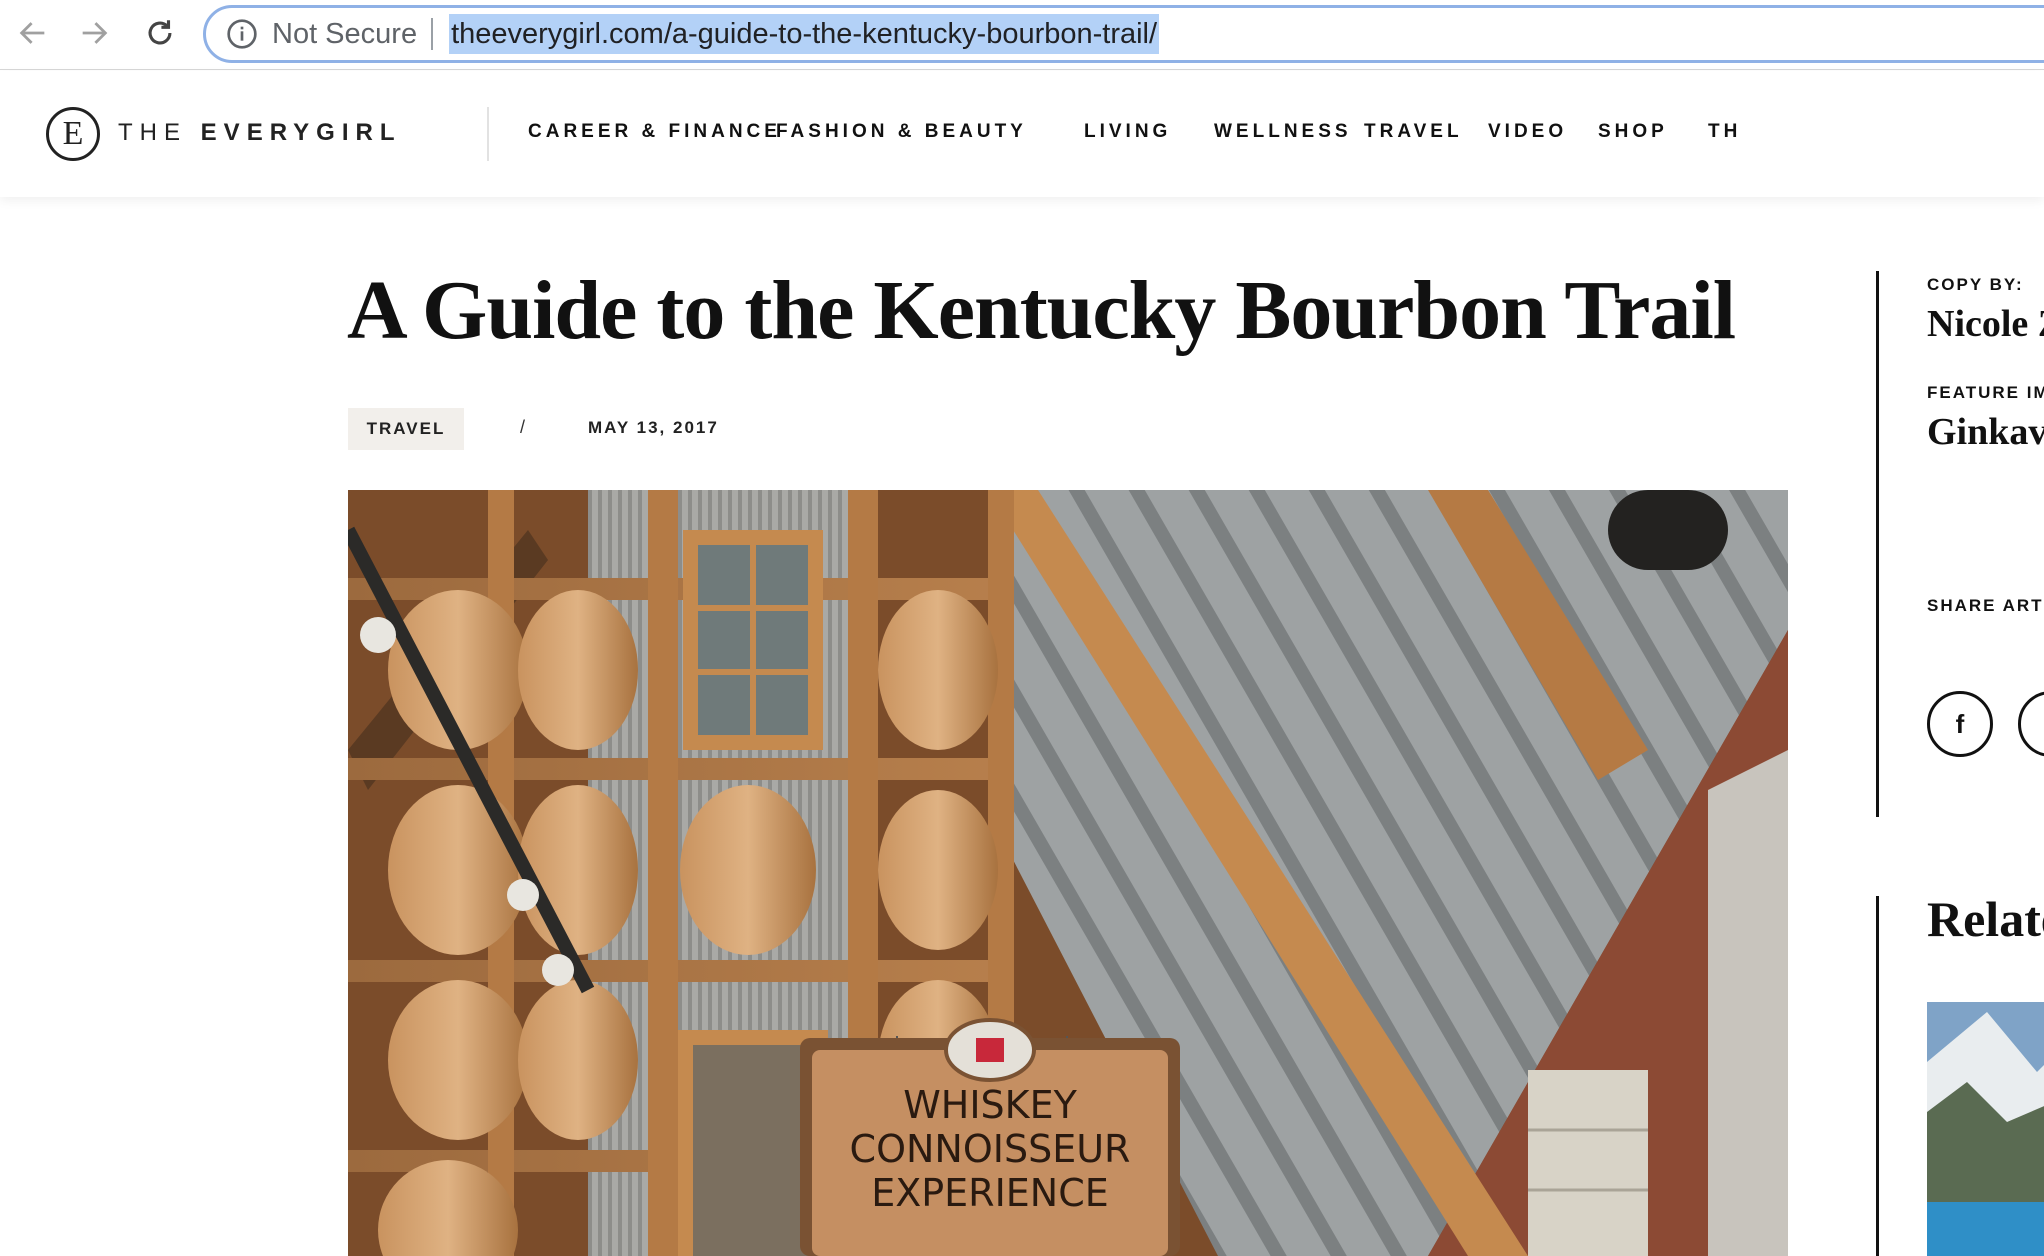 The width and height of the screenshot is (2044, 1256). I want to click on related-thumbnail-image, so click(1985, 1129).